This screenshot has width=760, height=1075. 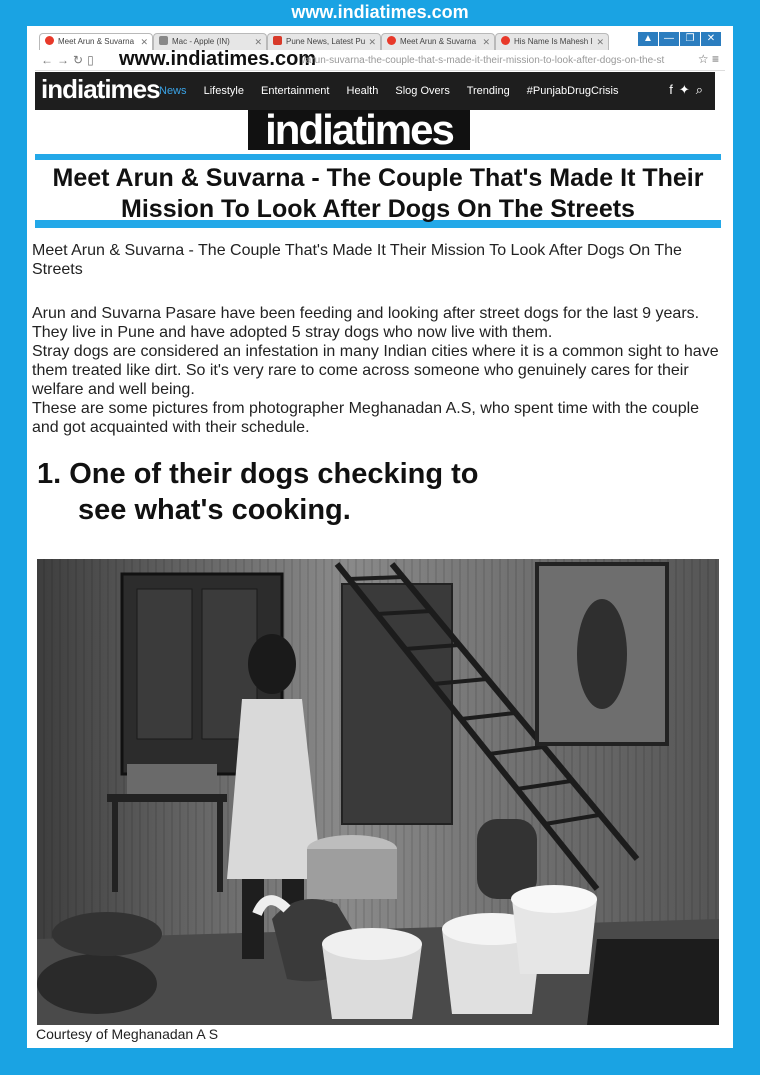 I want to click on browser-tab: His Name Is Mahesh I ✕, so click(x=552, y=41).